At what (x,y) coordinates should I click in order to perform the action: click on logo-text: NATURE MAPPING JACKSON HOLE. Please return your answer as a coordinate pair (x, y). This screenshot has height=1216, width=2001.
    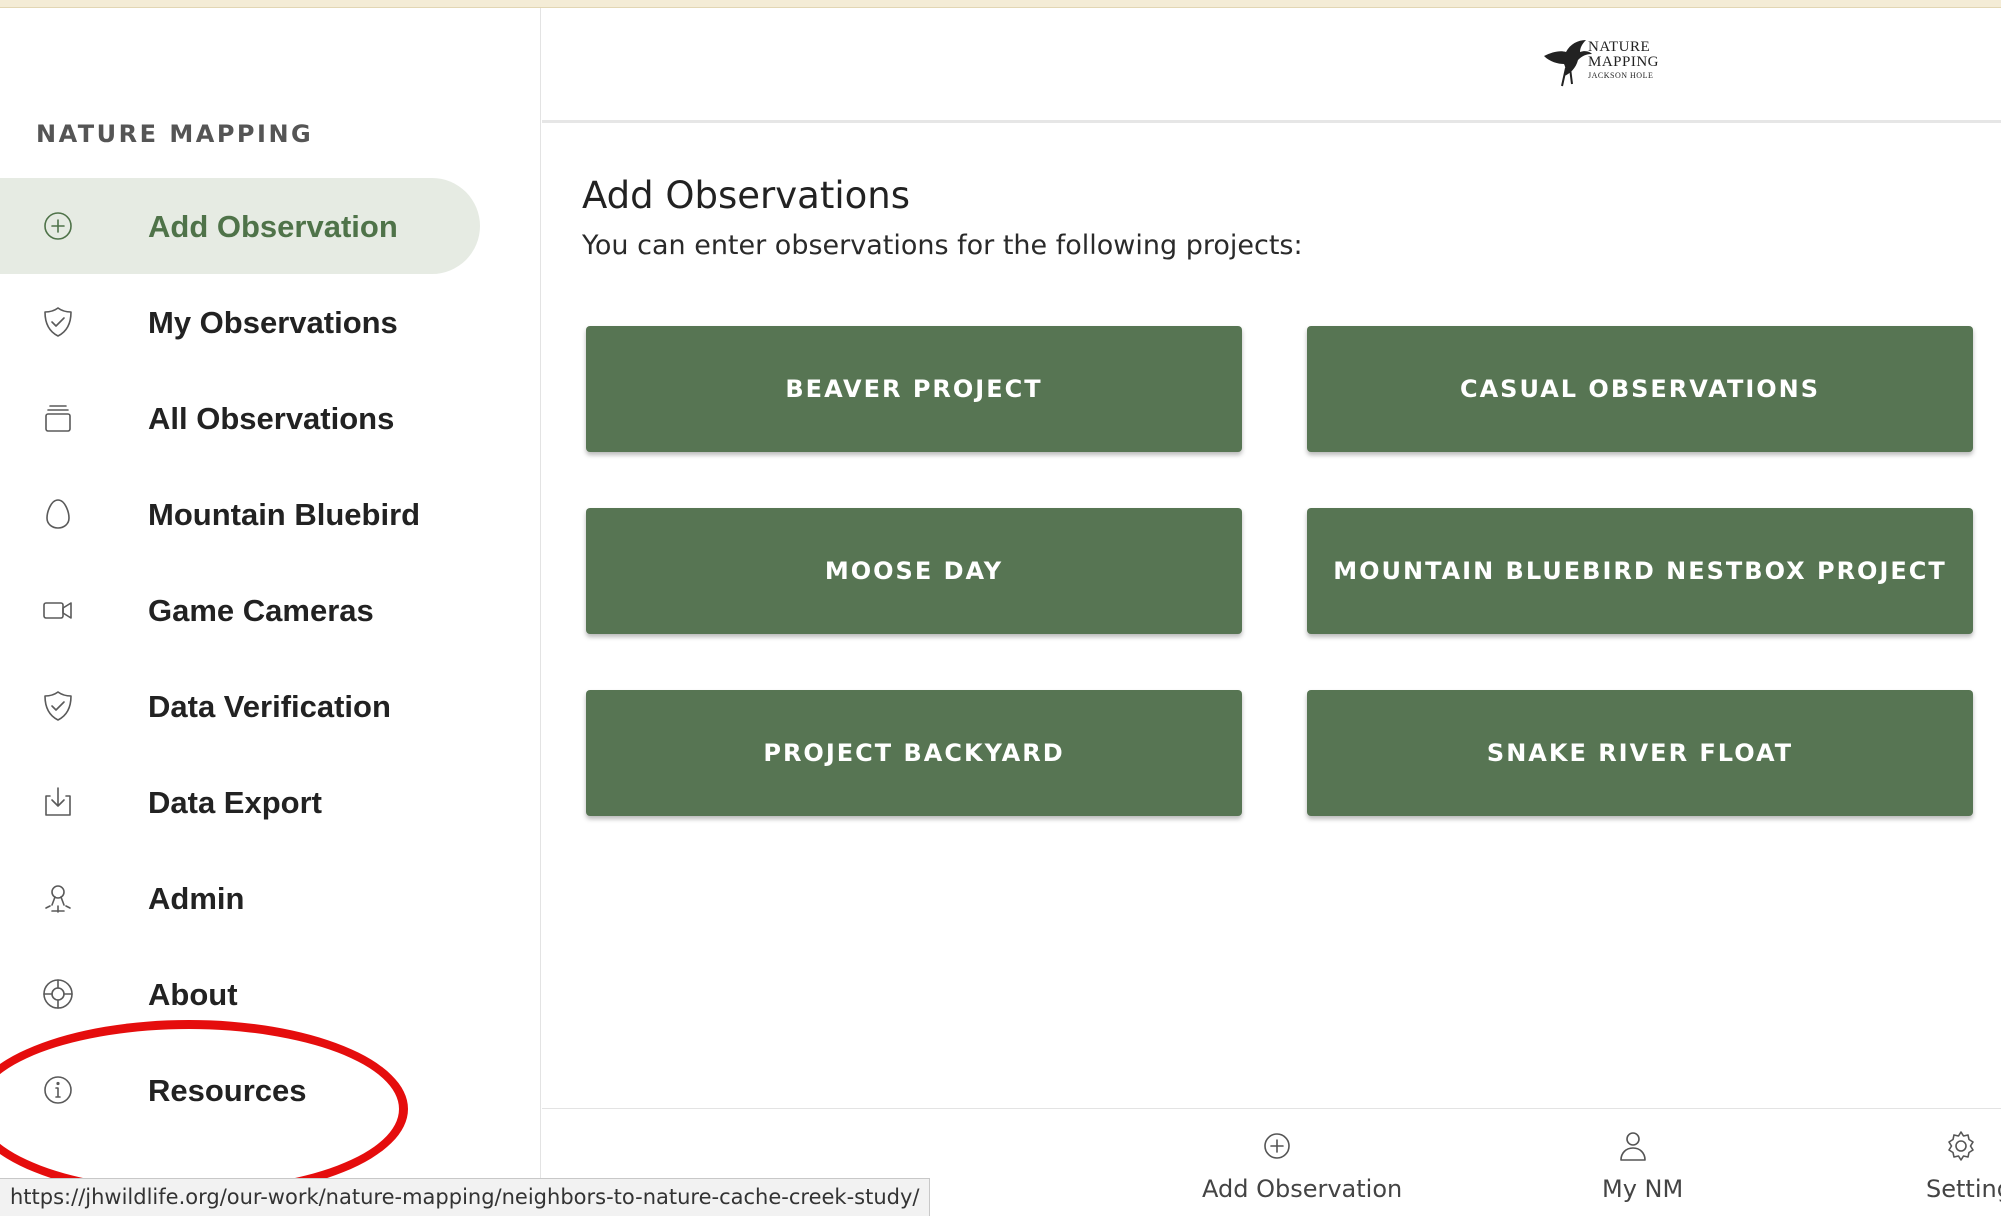
    Looking at the image, I should click on (1624, 59).